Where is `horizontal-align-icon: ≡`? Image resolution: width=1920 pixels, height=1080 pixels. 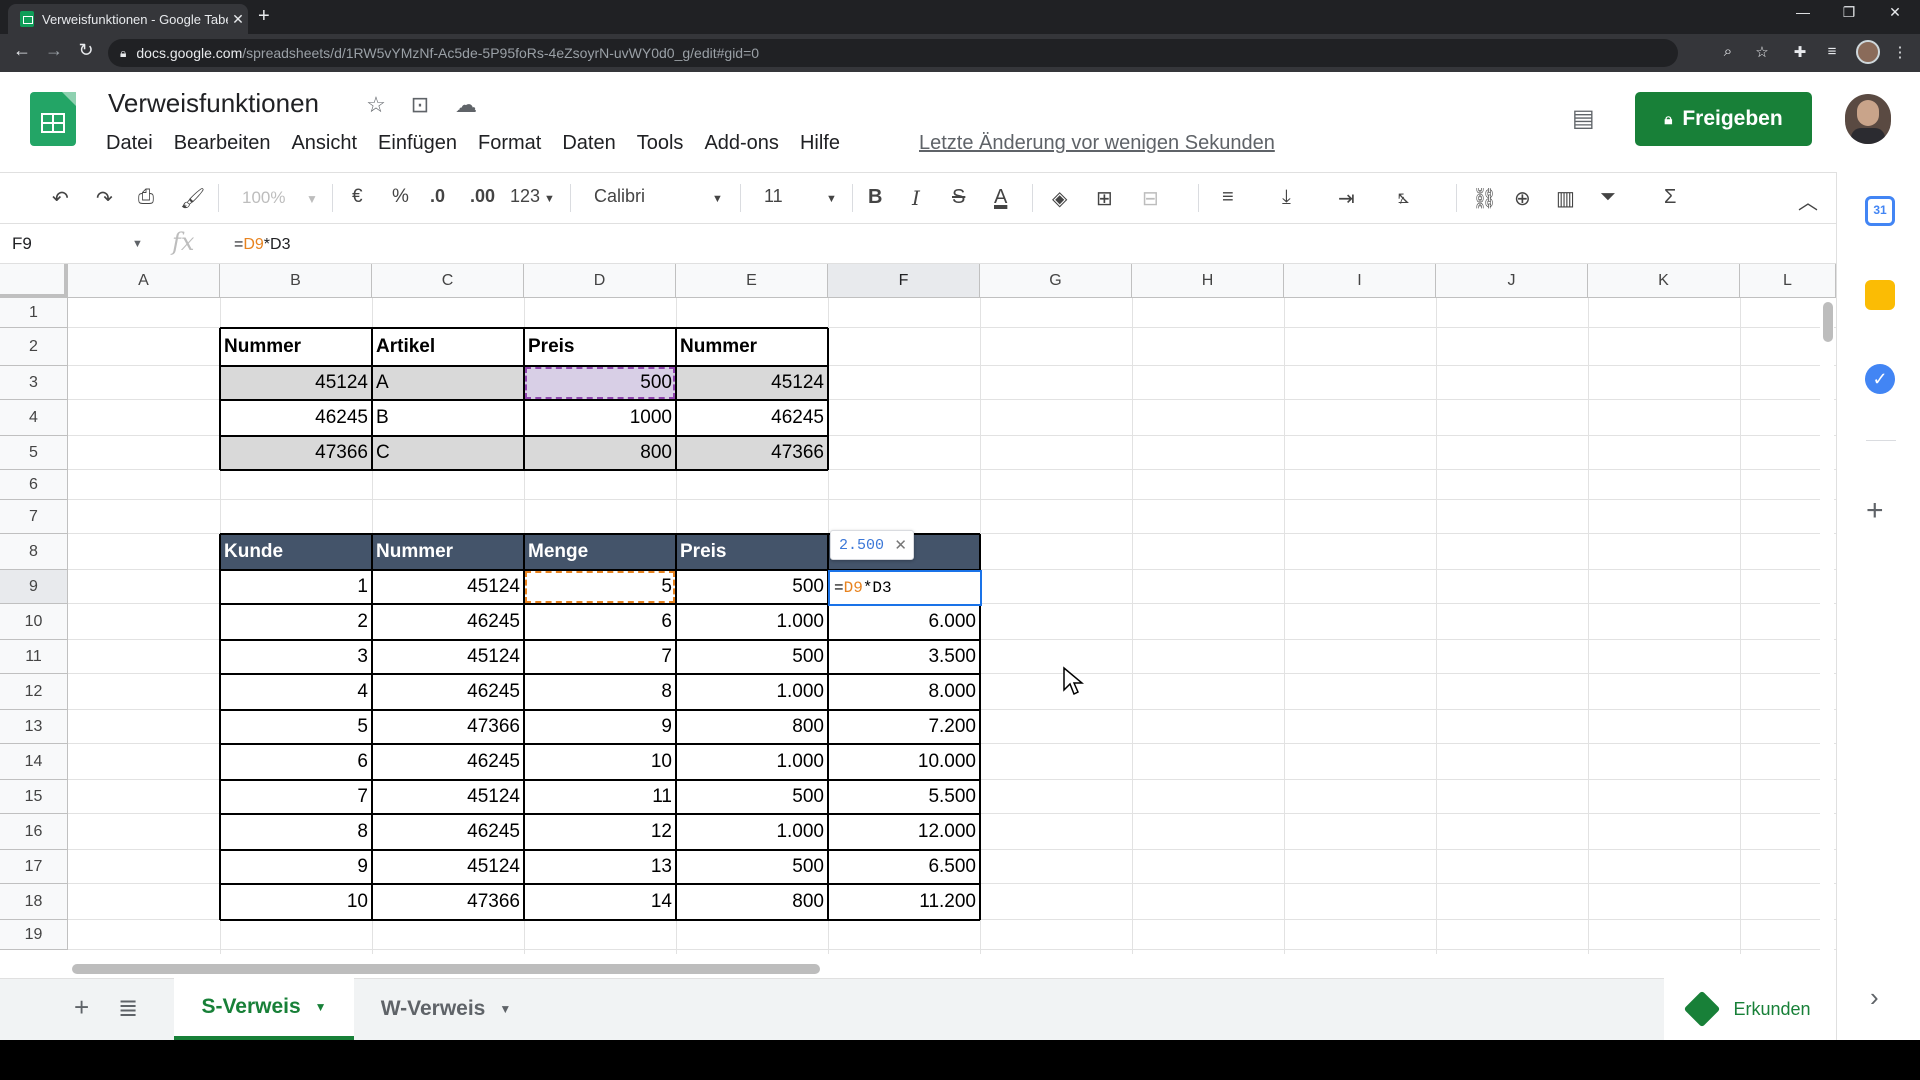 horizontal-align-icon: ≡ is located at coordinates (1228, 197).